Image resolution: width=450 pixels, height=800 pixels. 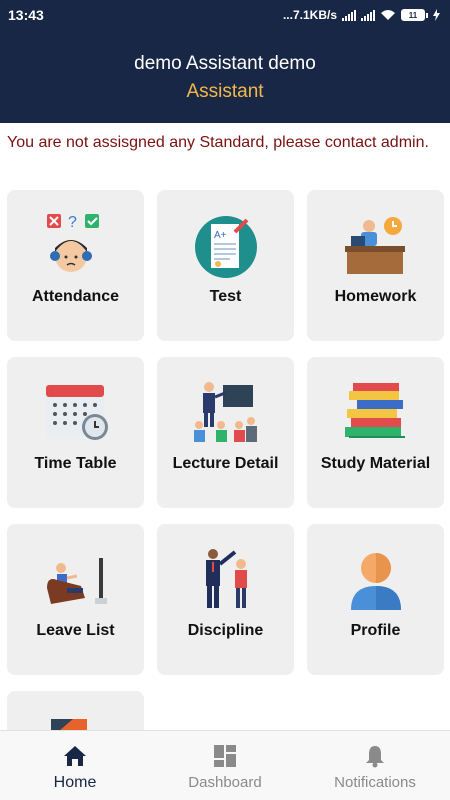 I want to click on tile-label: Homework, so click(x=375, y=296).